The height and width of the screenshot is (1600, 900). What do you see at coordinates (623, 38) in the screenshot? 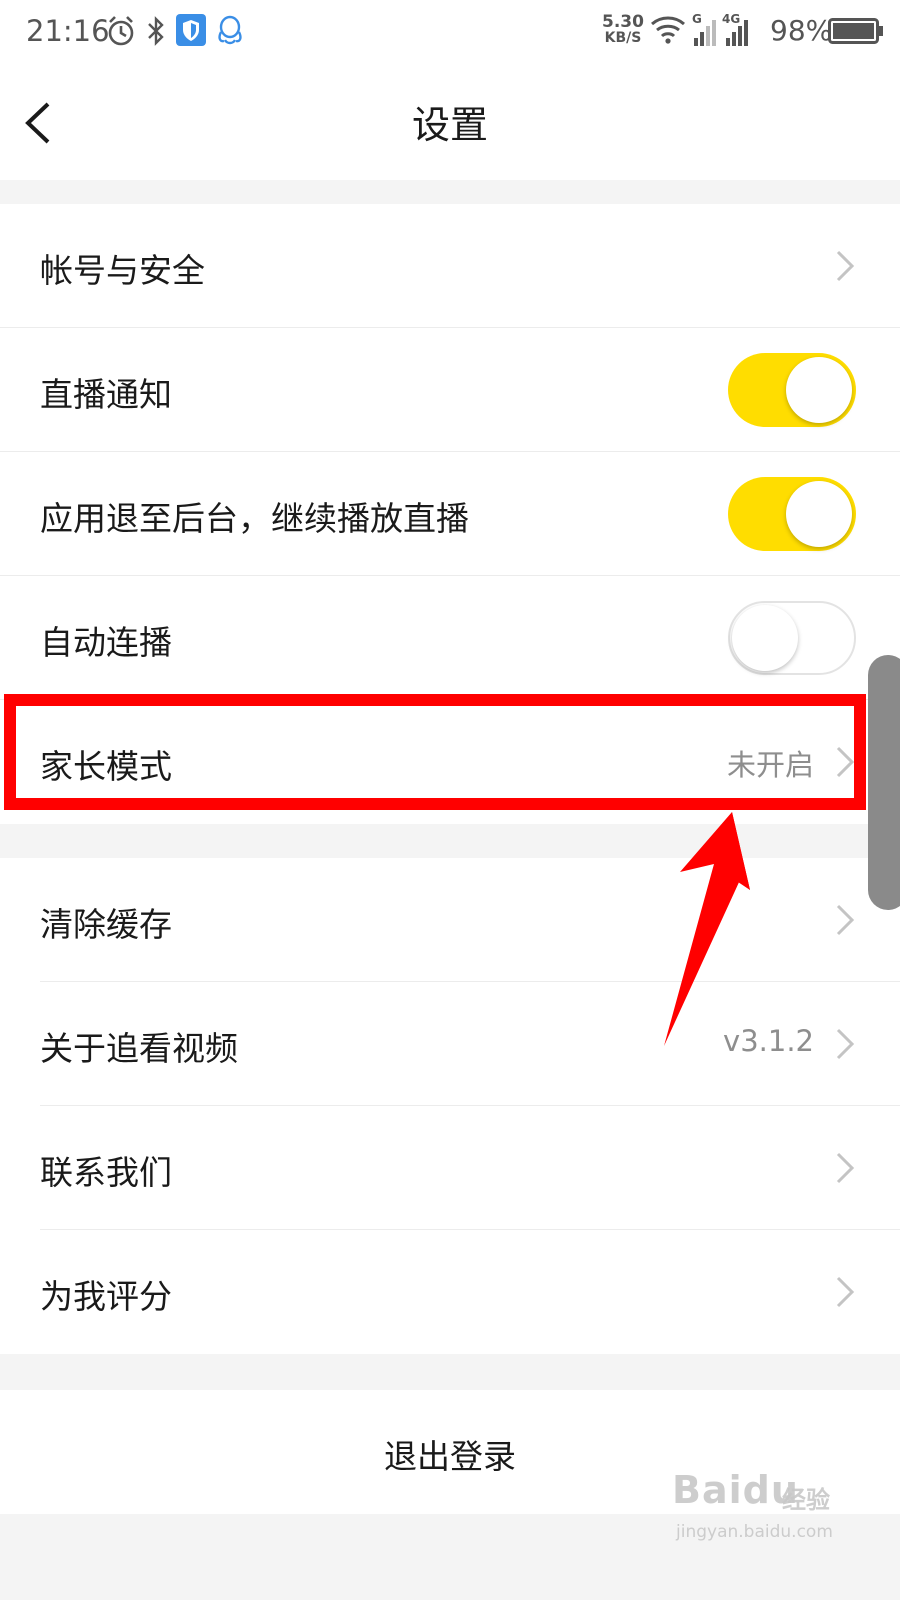
I see `network-speed-unit: KB/S` at bounding box center [623, 38].